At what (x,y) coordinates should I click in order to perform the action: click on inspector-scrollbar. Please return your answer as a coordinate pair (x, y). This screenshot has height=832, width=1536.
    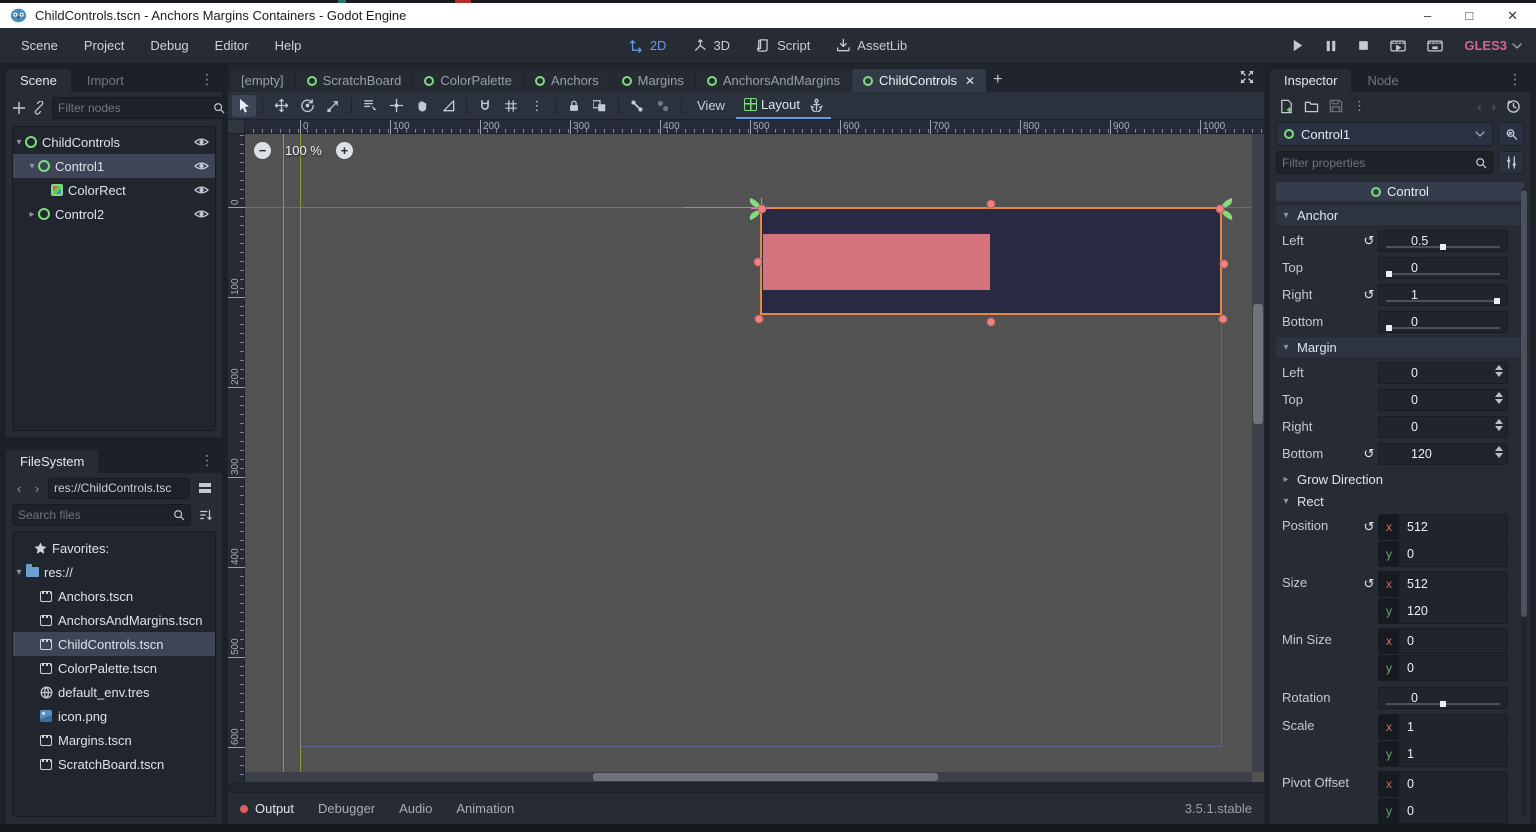
    Looking at the image, I should click on (1524, 502).